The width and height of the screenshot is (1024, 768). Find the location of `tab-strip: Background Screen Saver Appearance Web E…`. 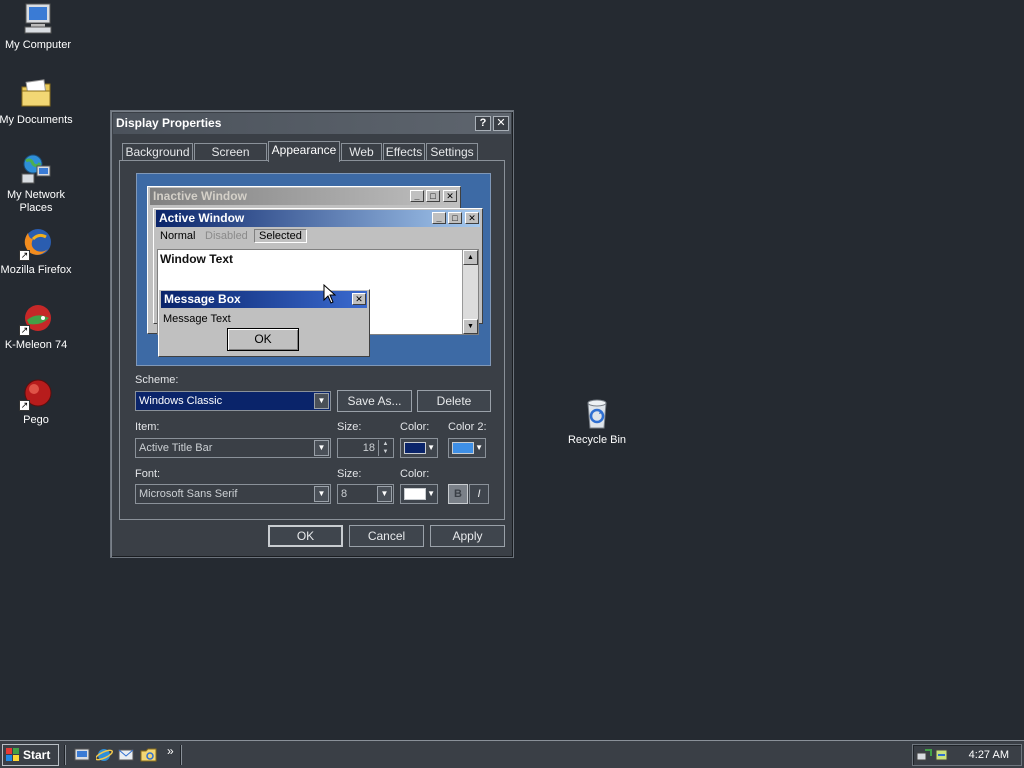

tab-strip: Background Screen Saver Appearance Web E… is located at coordinates (312, 158).